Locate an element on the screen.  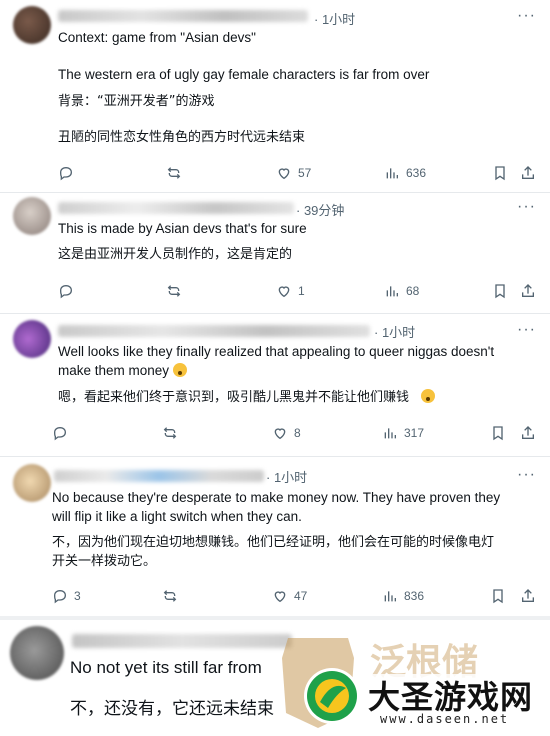
reply-count: 3 is located at coordinates (77, 596).